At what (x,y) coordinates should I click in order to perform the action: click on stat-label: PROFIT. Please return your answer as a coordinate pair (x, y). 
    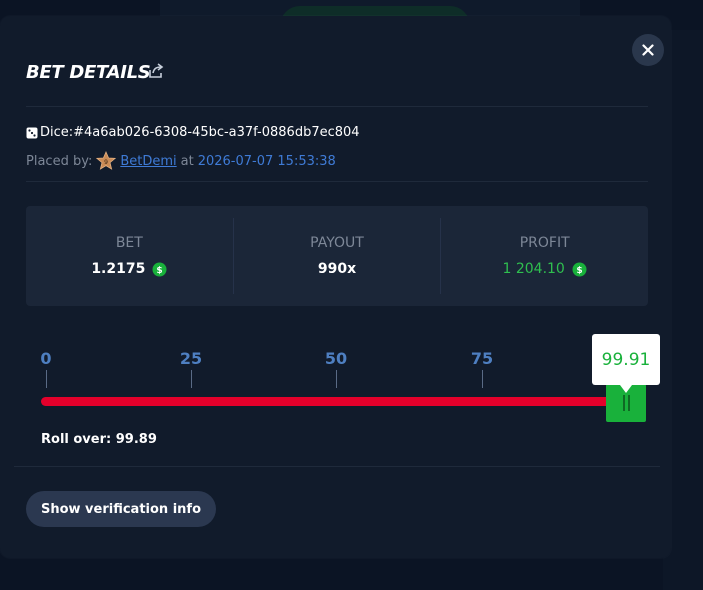
    Looking at the image, I should click on (544, 243).